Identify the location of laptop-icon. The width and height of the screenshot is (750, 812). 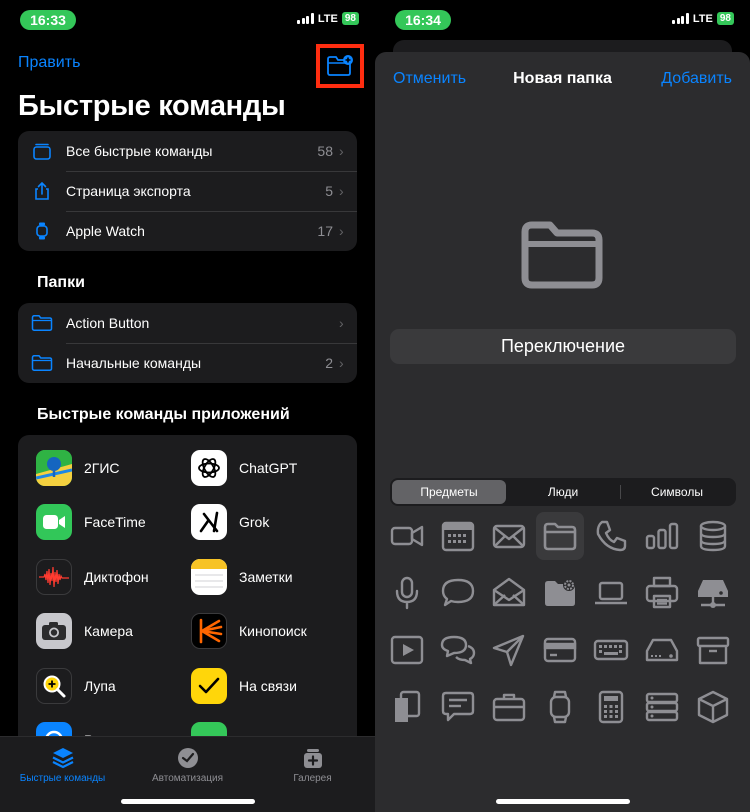
(611, 593).